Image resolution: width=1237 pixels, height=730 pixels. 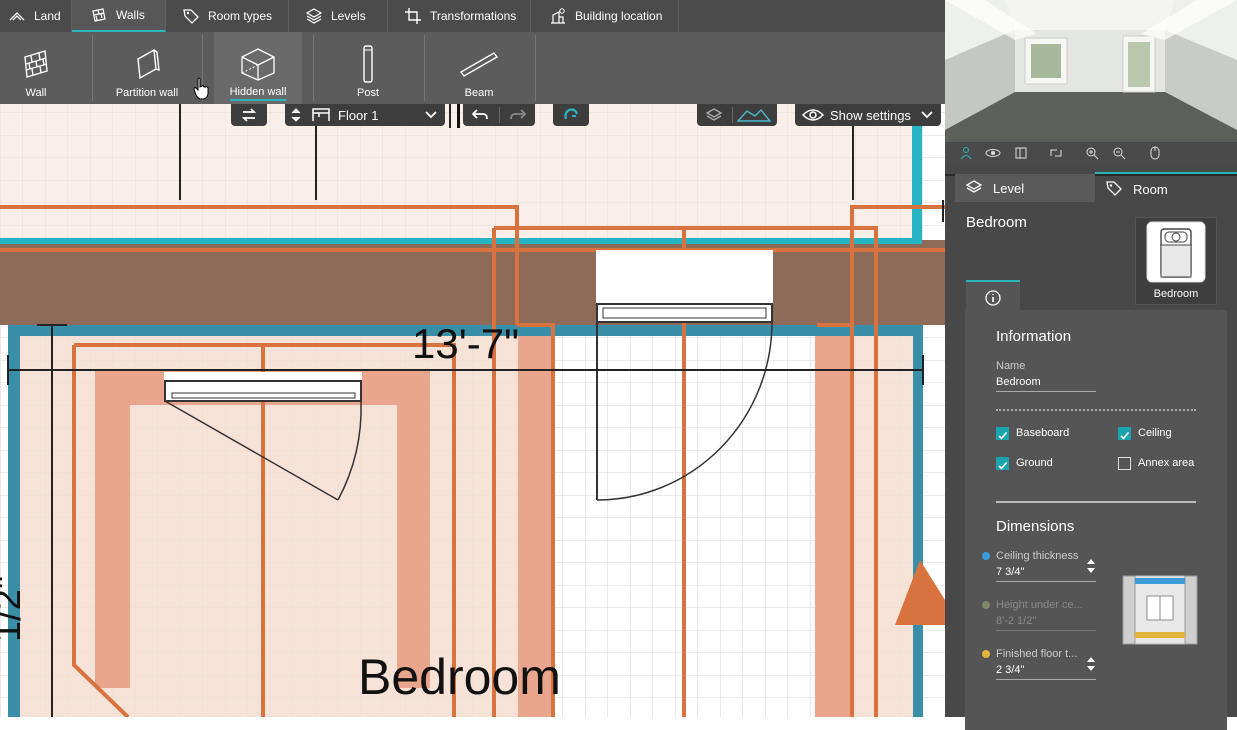 I want to click on tab-level: Level, so click(x=1025, y=188).